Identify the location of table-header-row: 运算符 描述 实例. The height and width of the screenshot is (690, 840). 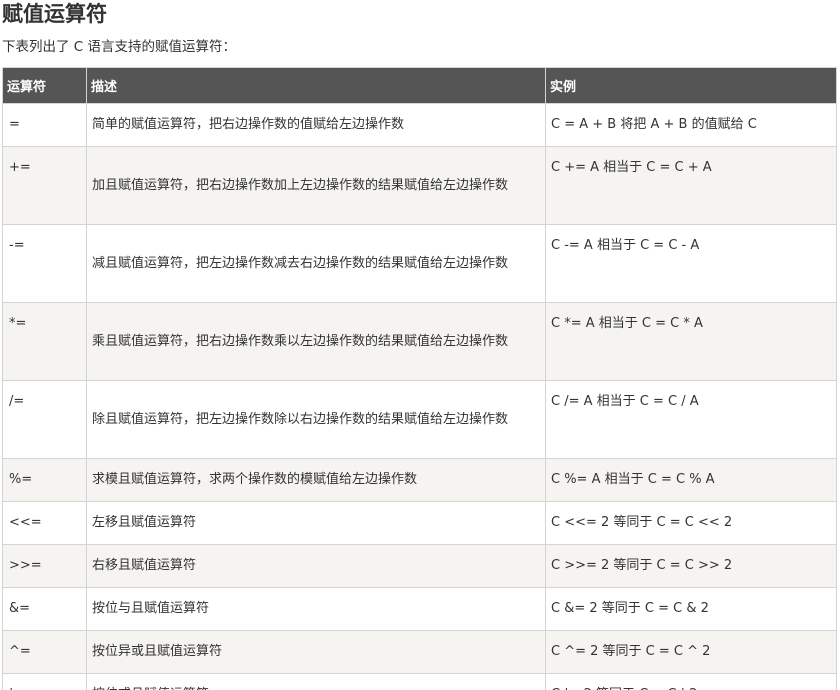
(419, 85).